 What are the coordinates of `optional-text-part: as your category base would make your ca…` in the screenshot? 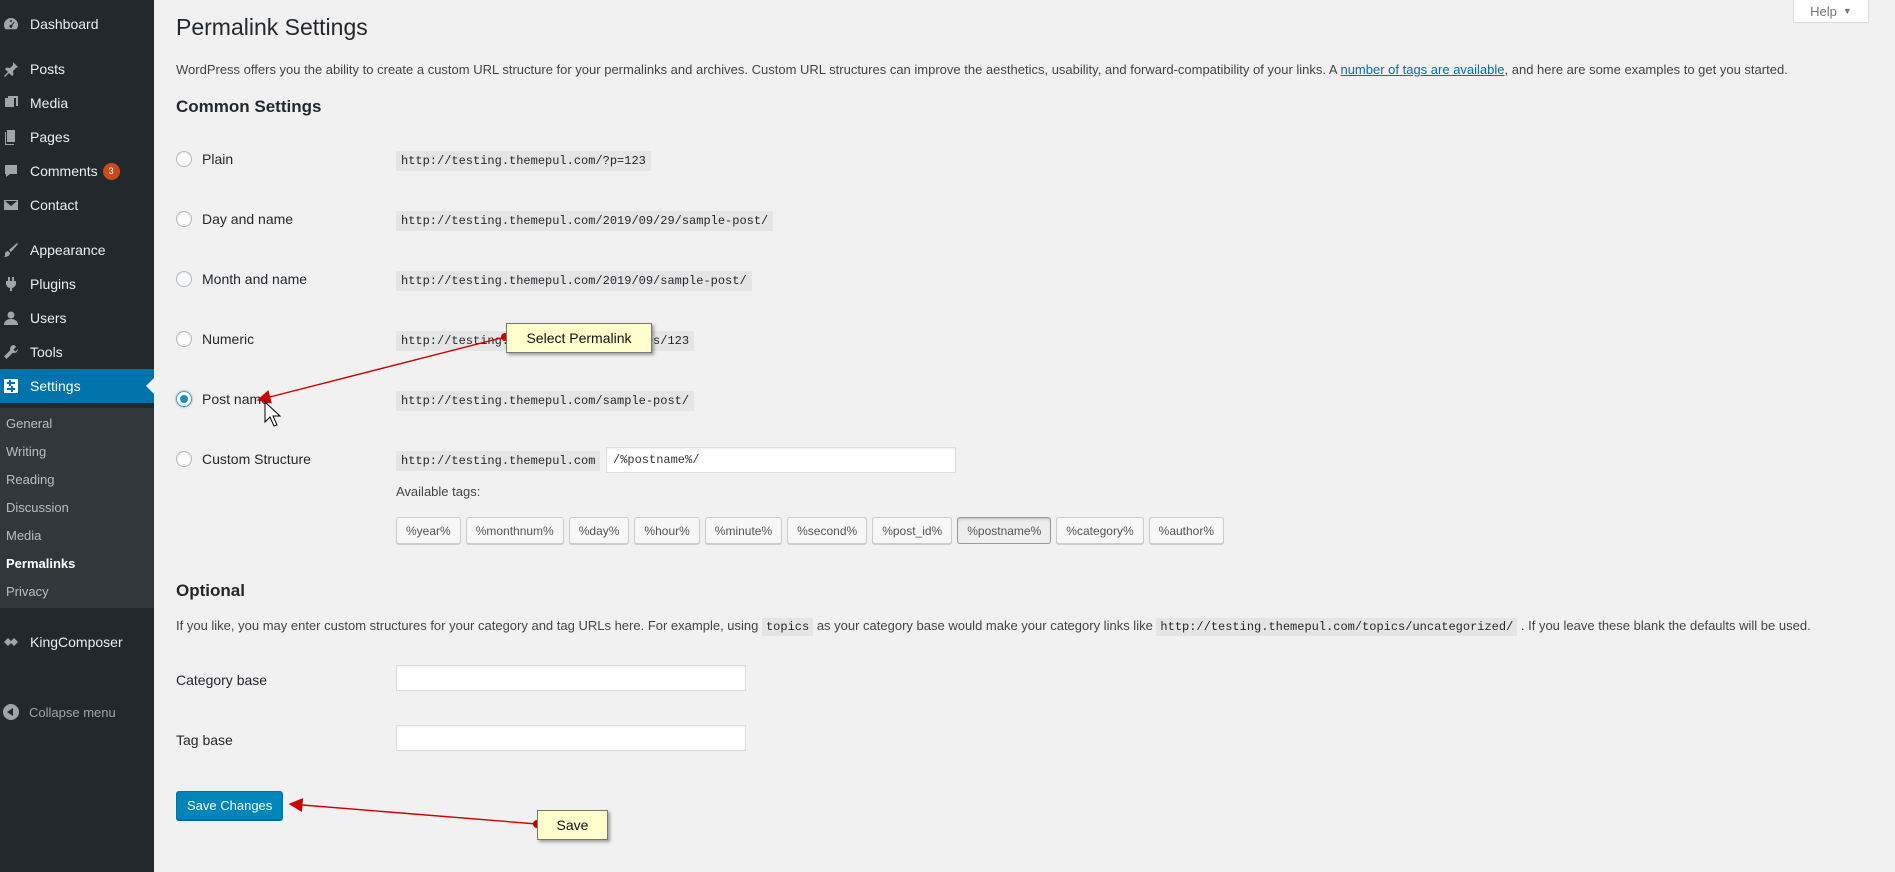 It's located at (985, 625).